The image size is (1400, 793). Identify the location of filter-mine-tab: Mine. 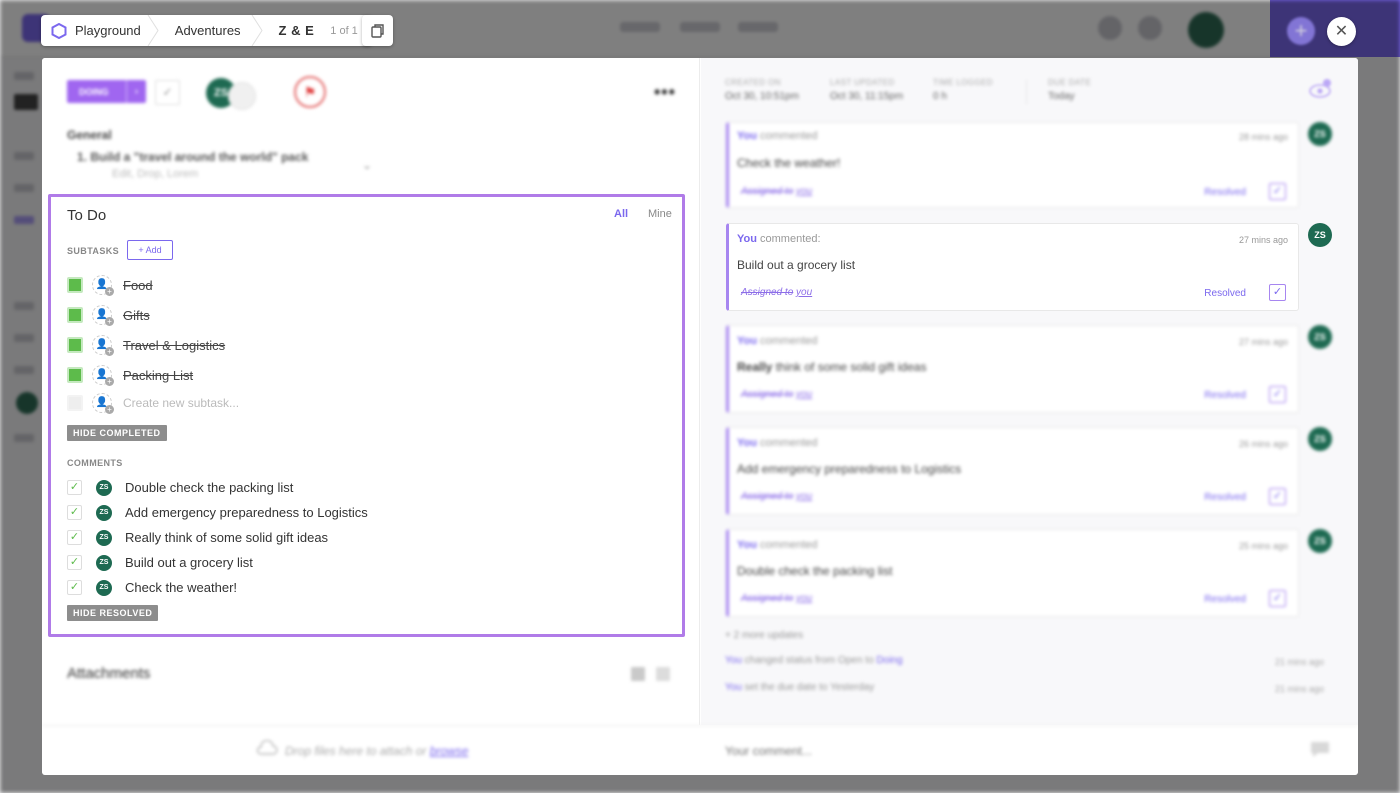
(660, 214).